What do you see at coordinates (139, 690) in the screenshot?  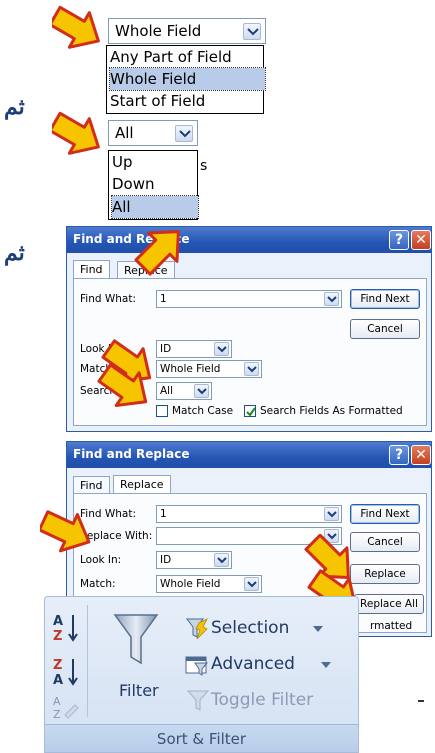 I see `filter-label: Filter` at bounding box center [139, 690].